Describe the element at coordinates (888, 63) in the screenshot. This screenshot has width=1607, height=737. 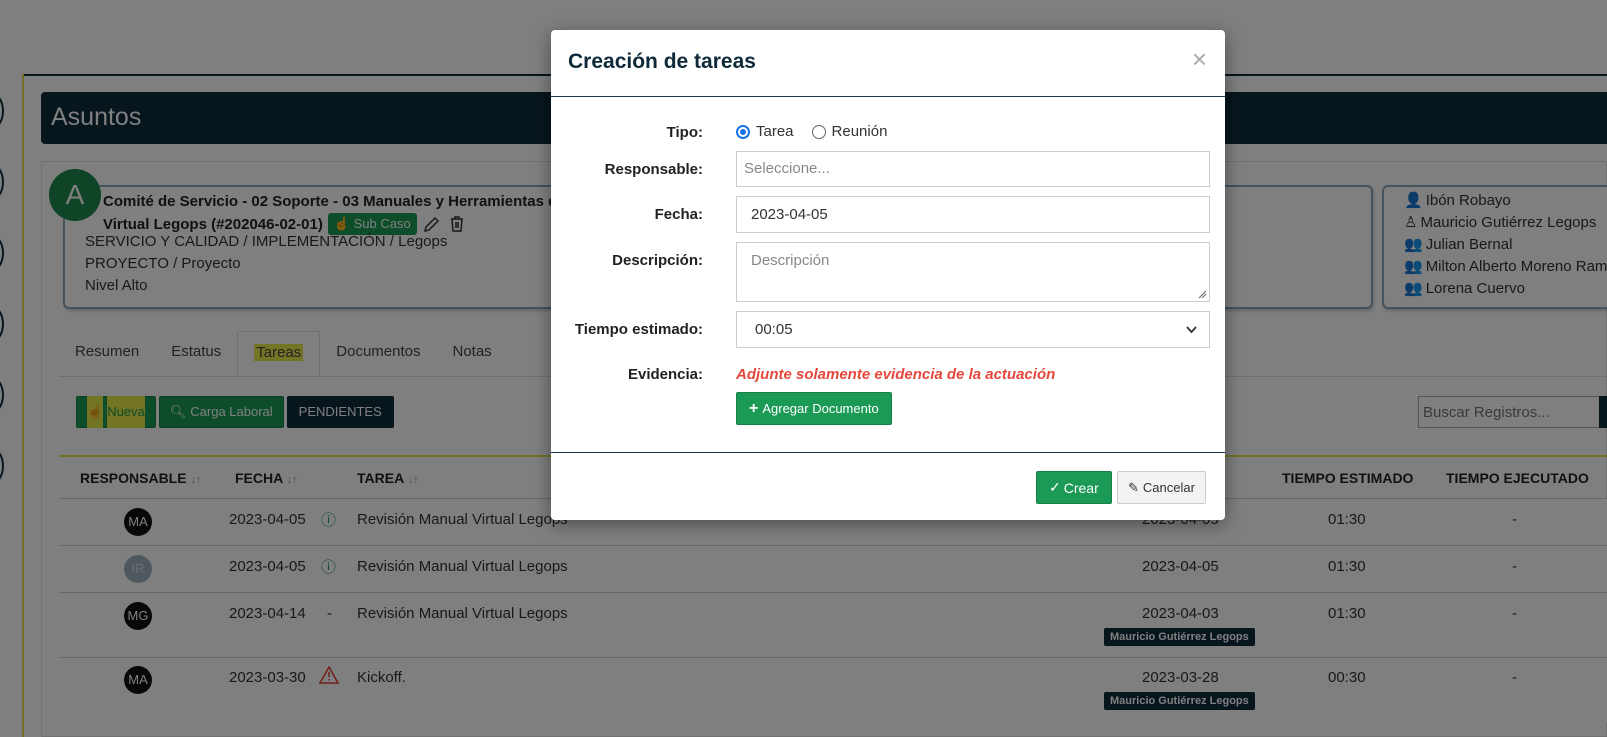
I see `modal-header: Creación de tareas ×` at that location.